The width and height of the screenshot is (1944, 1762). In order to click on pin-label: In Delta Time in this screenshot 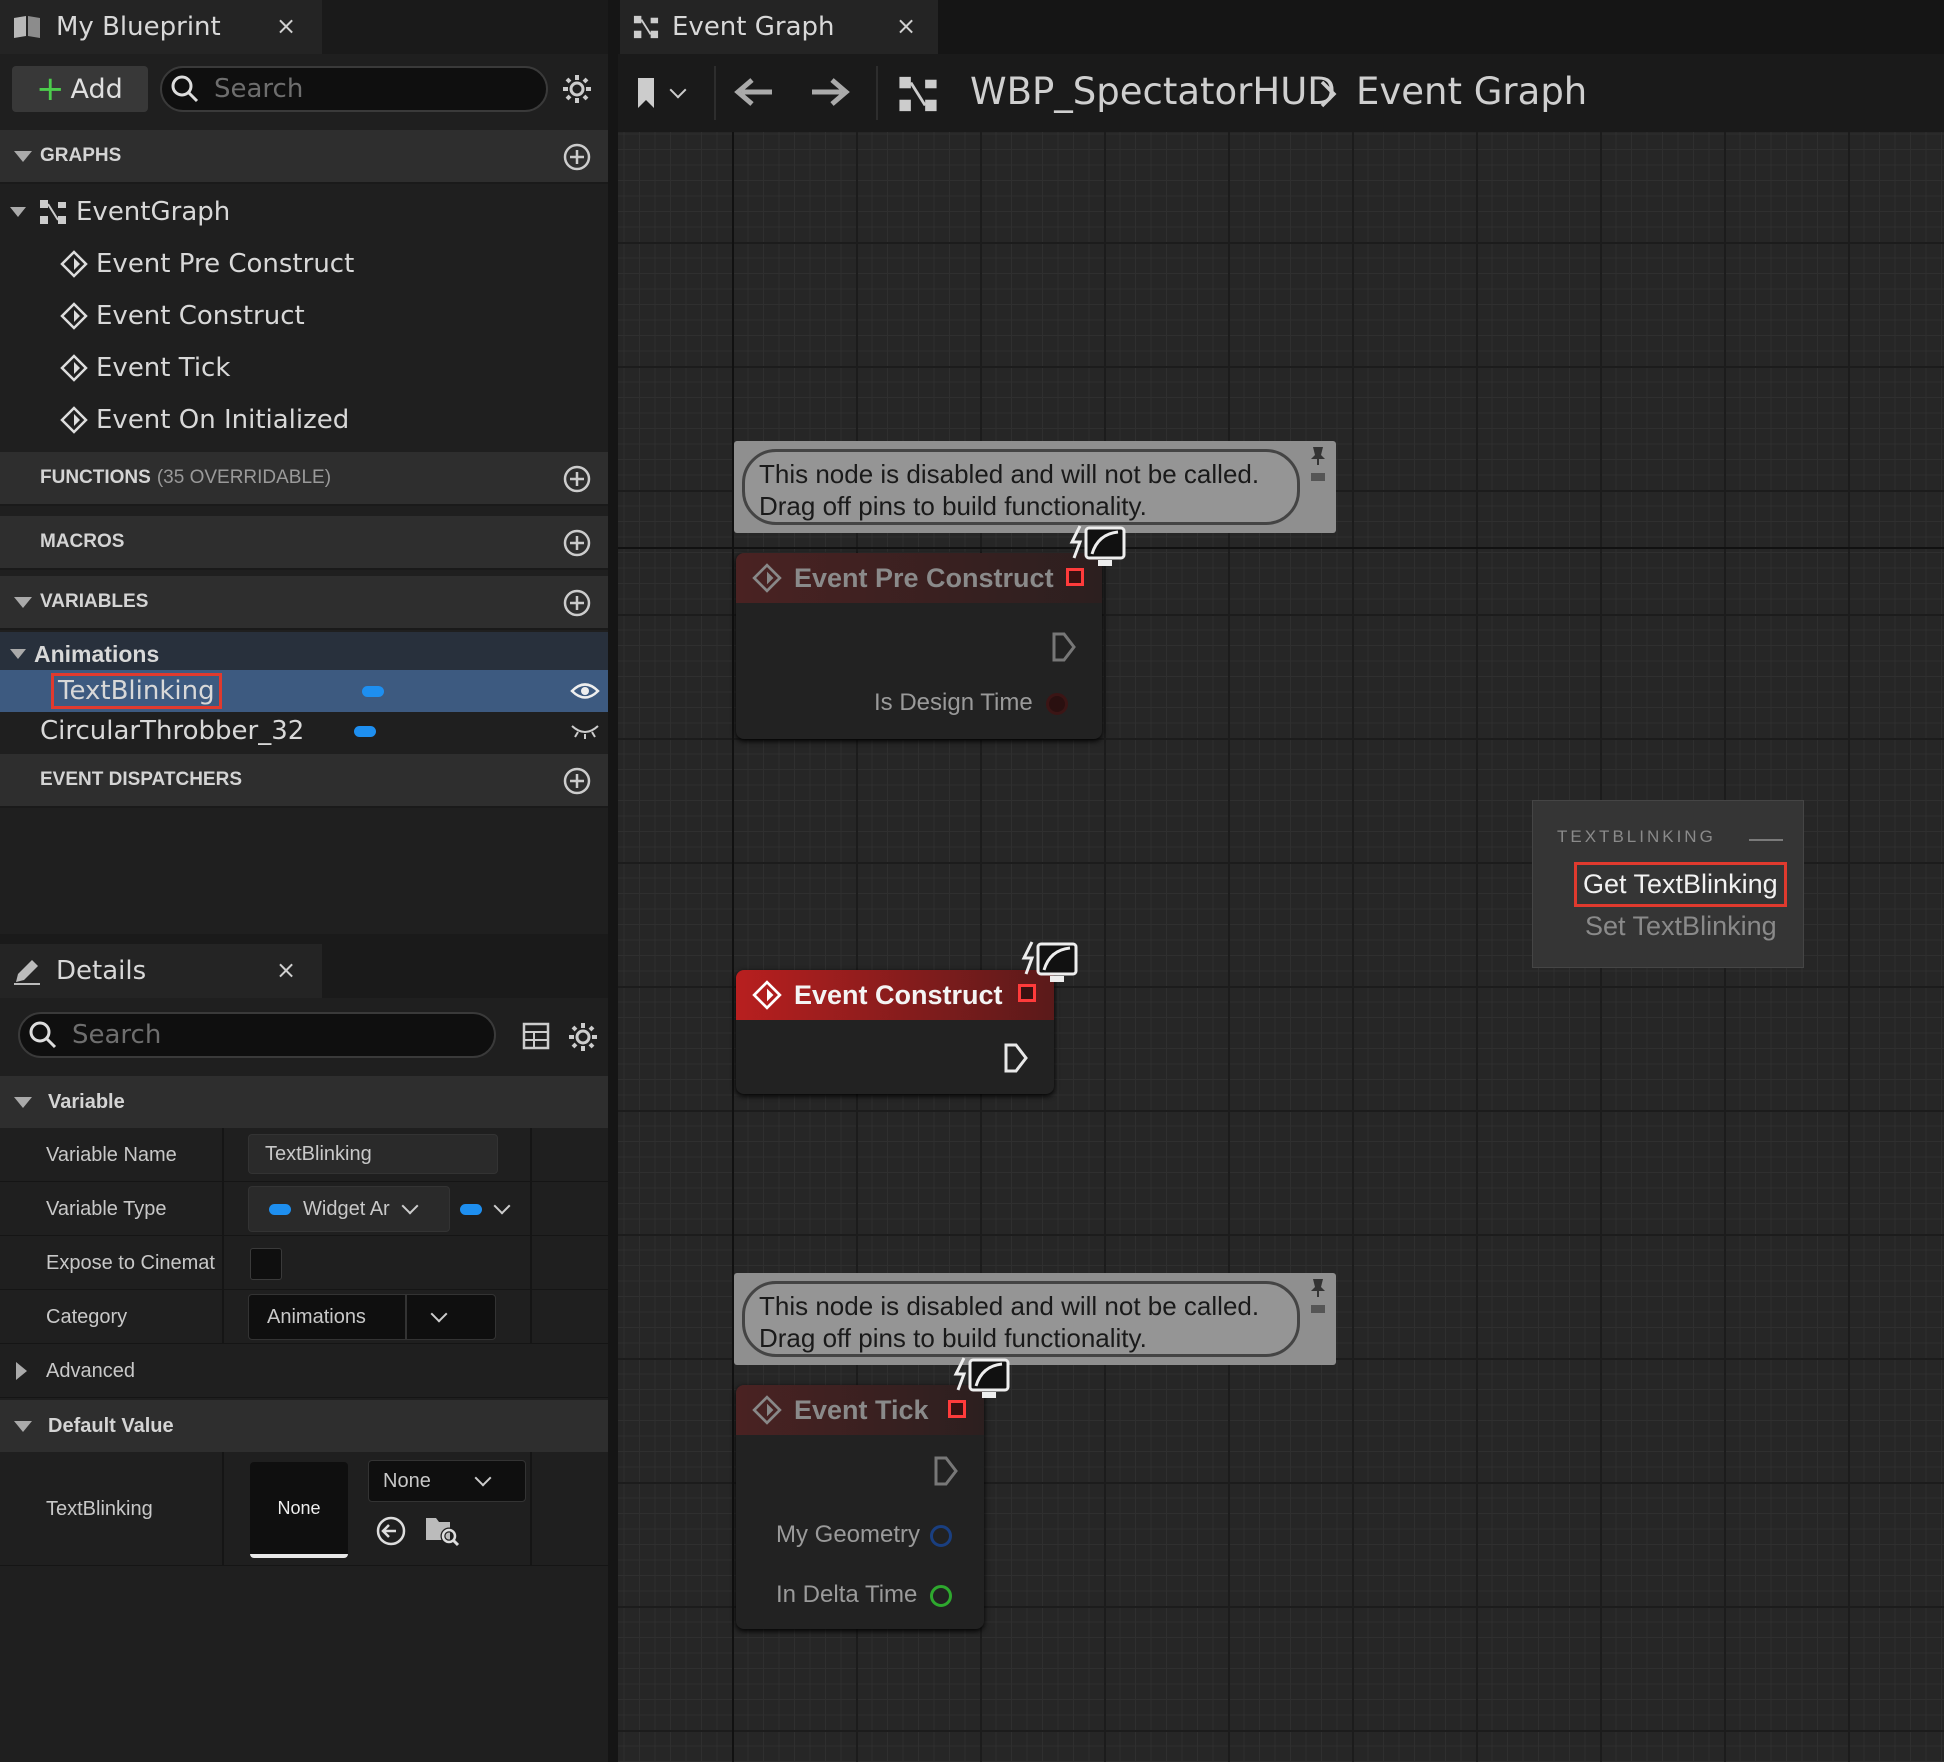, I will do `click(847, 1594)`.